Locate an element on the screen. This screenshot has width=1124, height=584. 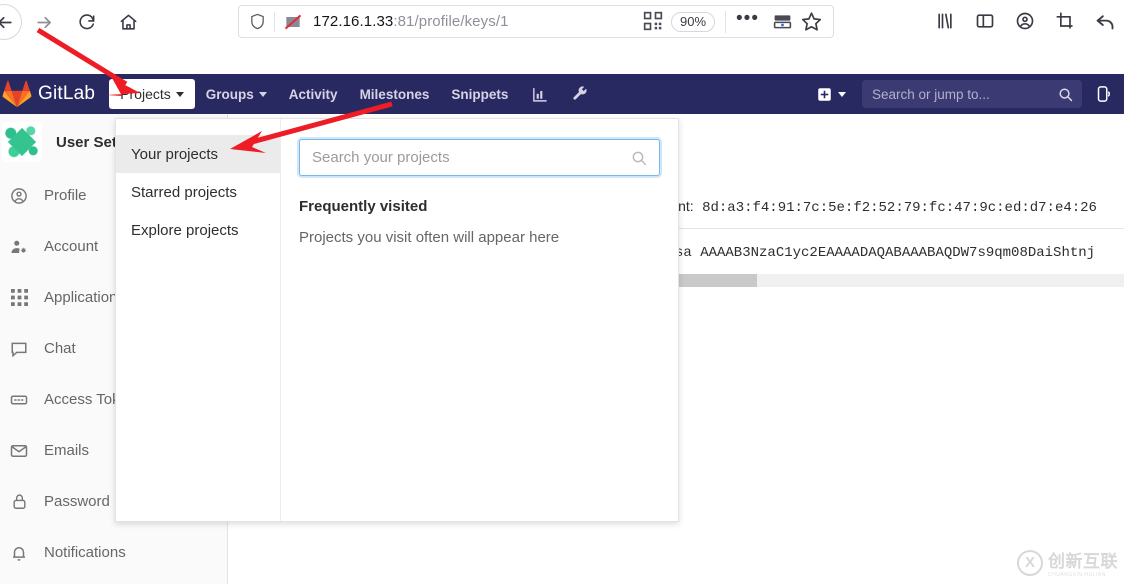
save-page-icon is located at coordinates (783, 22).